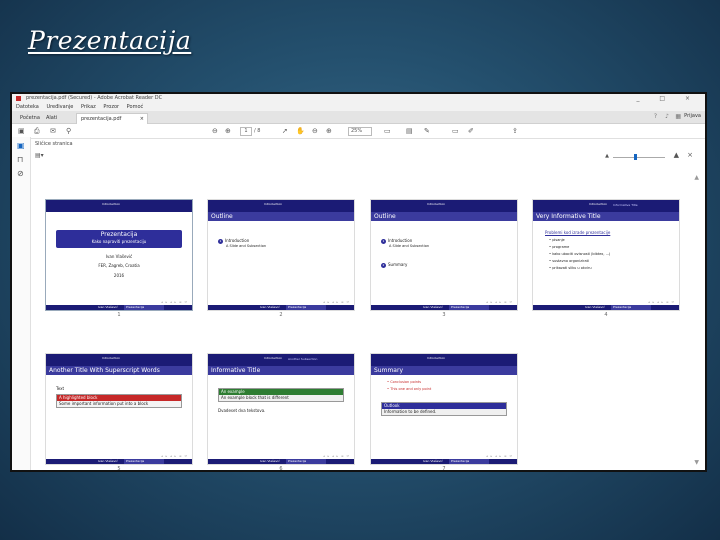  What do you see at coordinates (368, 144) in the screenshot?
I see `panel-header: Sličice stranica` at bounding box center [368, 144].